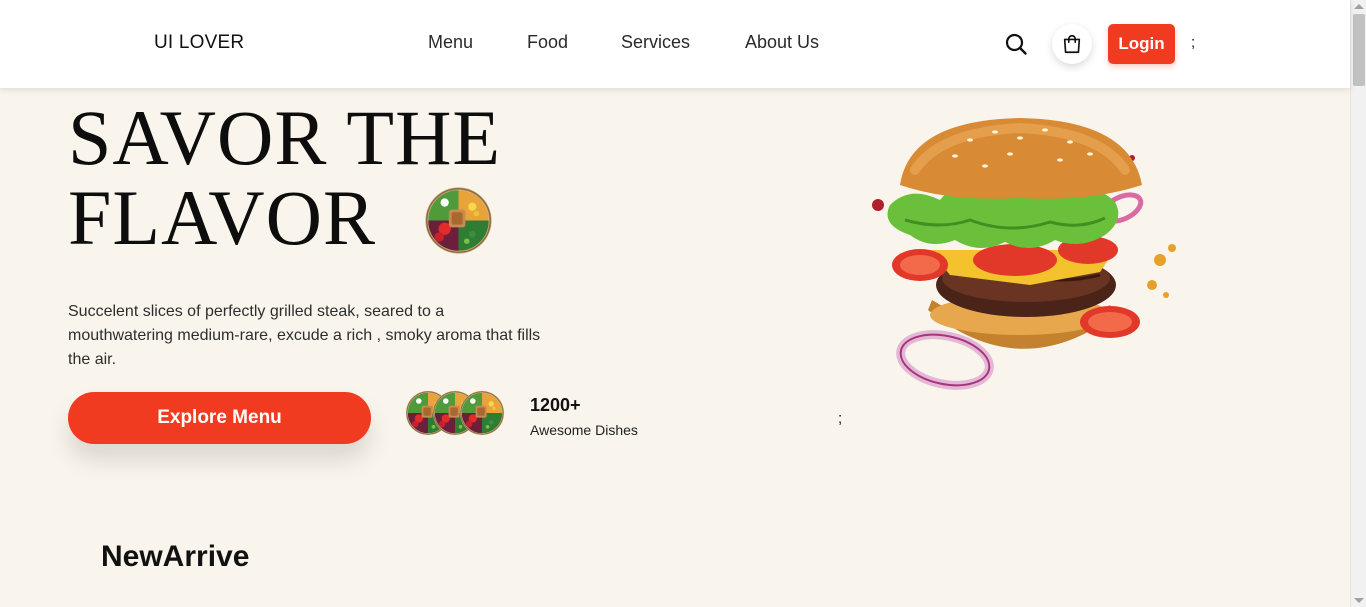  What do you see at coordinates (555, 405) in the screenshot?
I see `dishes-count: 1200+` at bounding box center [555, 405].